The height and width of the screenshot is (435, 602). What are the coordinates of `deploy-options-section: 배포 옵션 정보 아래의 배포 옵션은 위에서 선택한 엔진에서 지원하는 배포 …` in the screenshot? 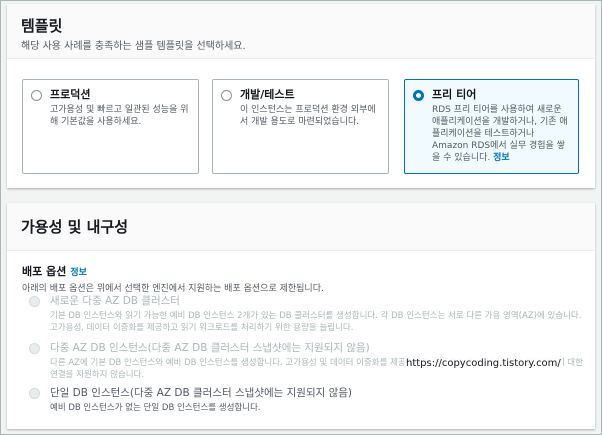 It's located at (173, 278).